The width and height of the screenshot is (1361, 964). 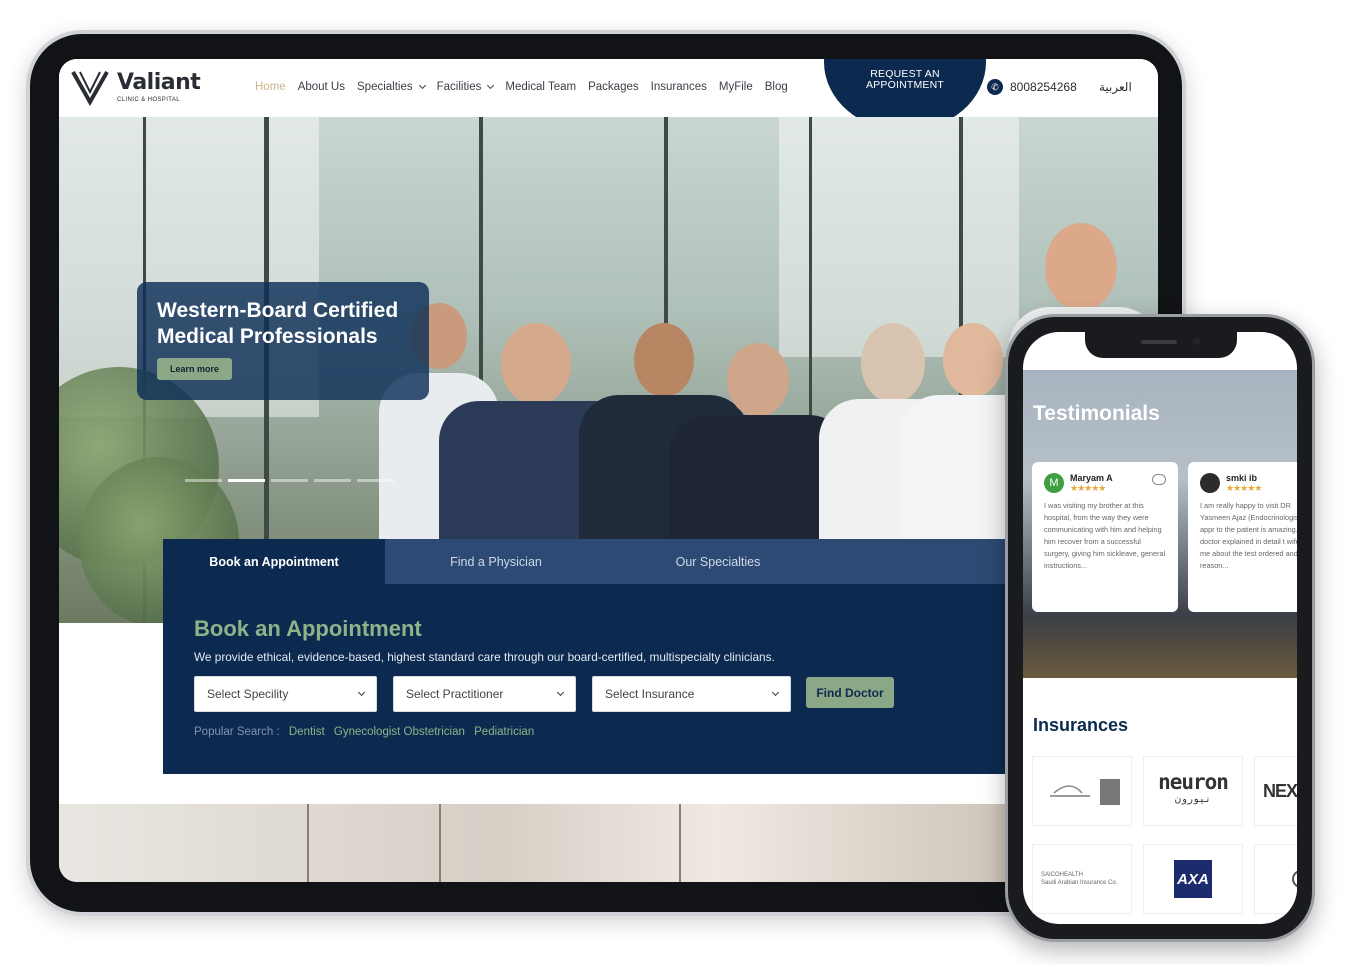 I want to click on slider-dots, so click(x=289, y=480).